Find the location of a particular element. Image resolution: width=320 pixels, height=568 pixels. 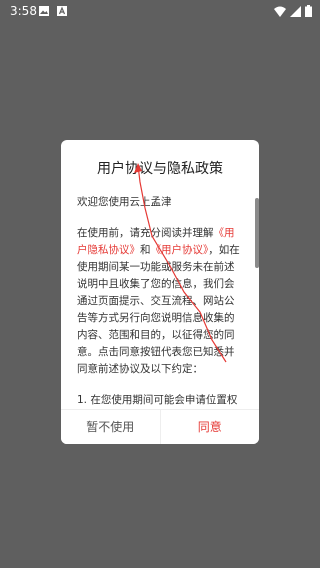

agree-button: 同意 is located at coordinates (210, 427).